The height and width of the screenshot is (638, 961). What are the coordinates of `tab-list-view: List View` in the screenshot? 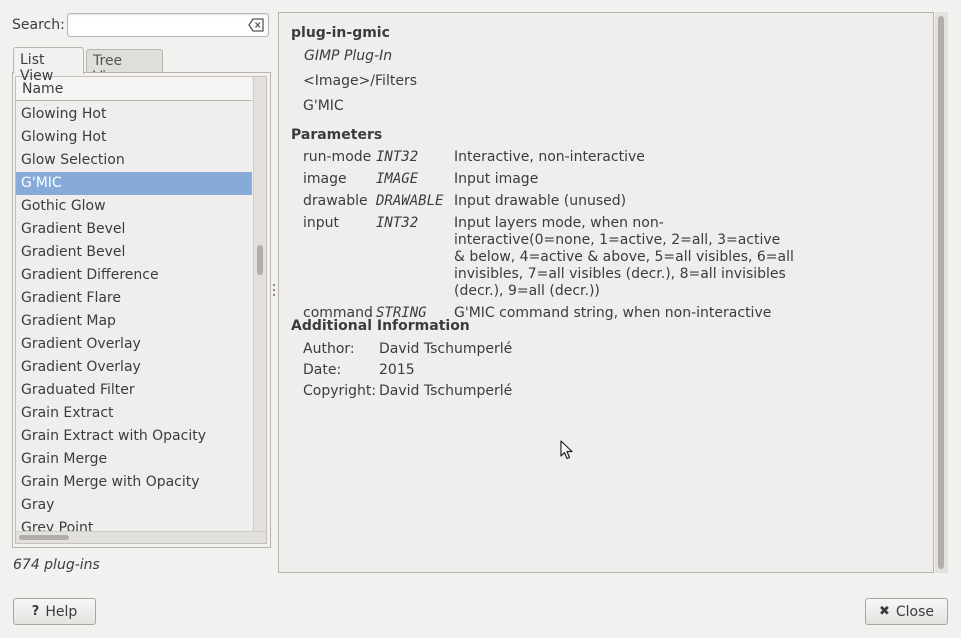 It's located at (48, 65).